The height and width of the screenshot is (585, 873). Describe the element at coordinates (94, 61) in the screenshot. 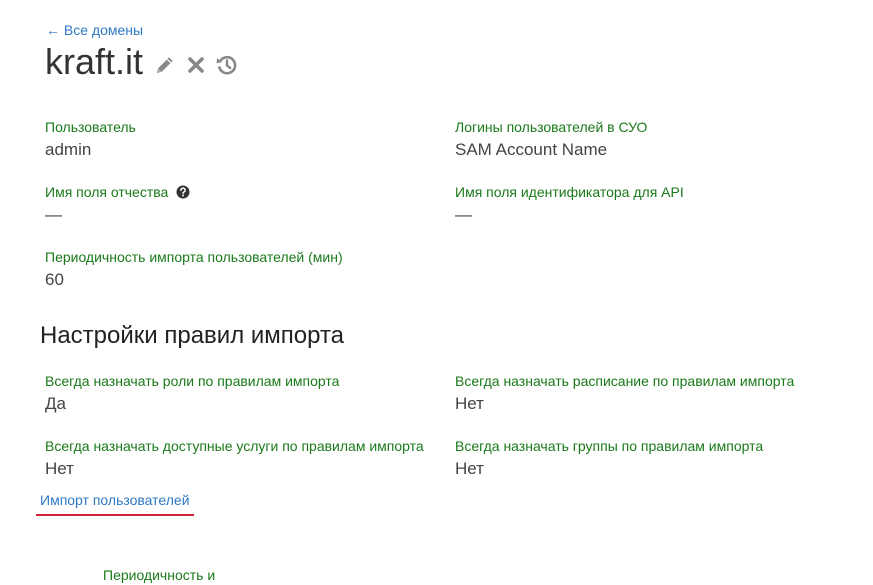

I see `page-title: kraft.it` at that location.